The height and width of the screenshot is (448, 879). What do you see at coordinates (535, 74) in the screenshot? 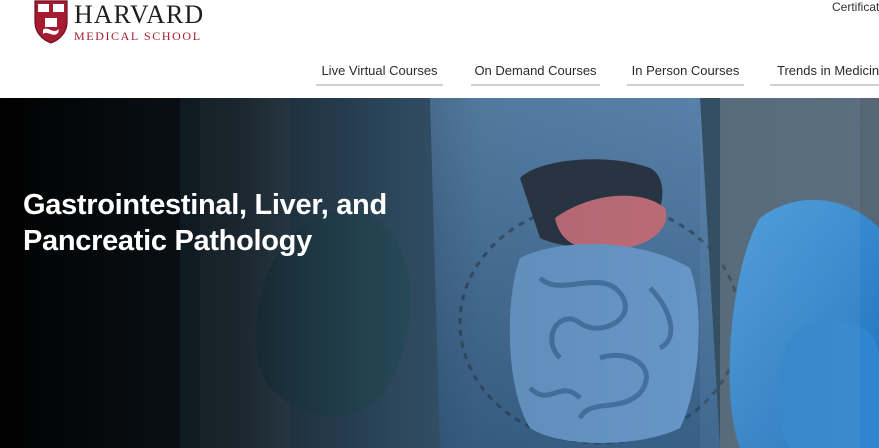
I see `nav-on-demand-courses: On Demand Courses` at bounding box center [535, 74].